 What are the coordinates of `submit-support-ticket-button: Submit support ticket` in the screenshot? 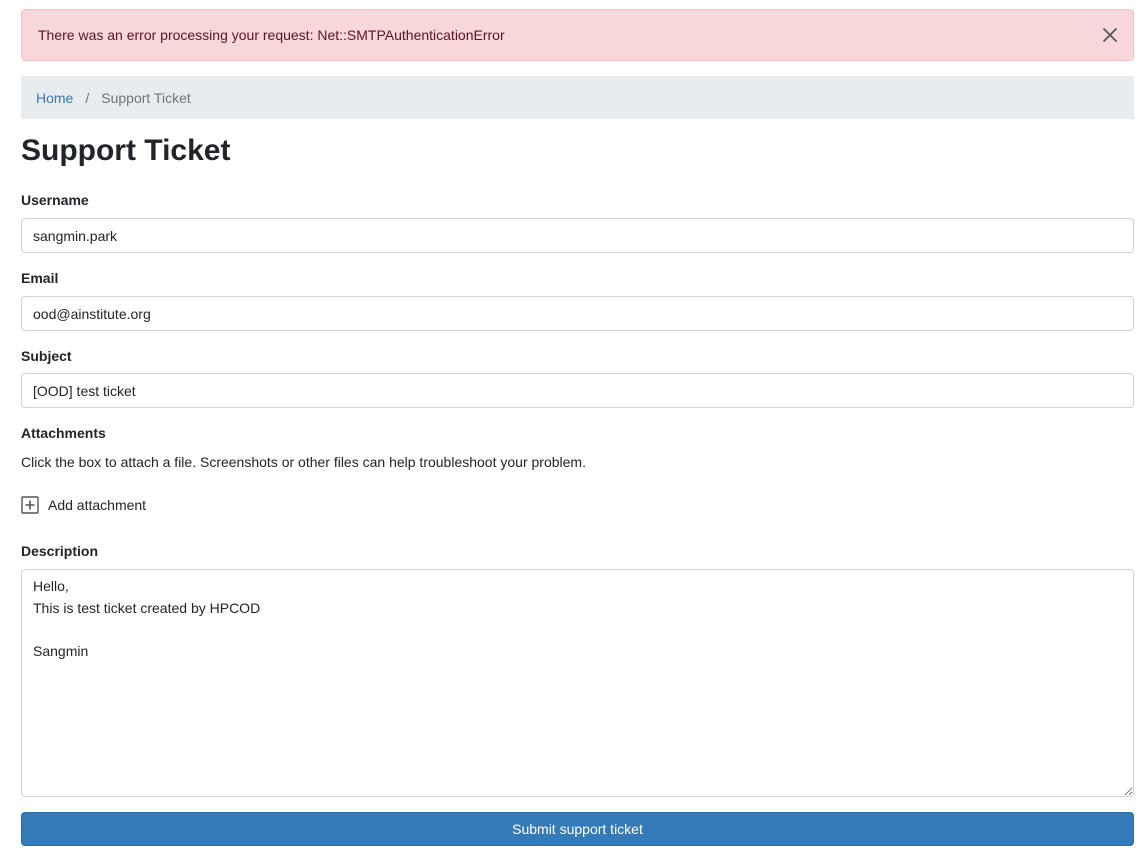 It's located at (577, 829).